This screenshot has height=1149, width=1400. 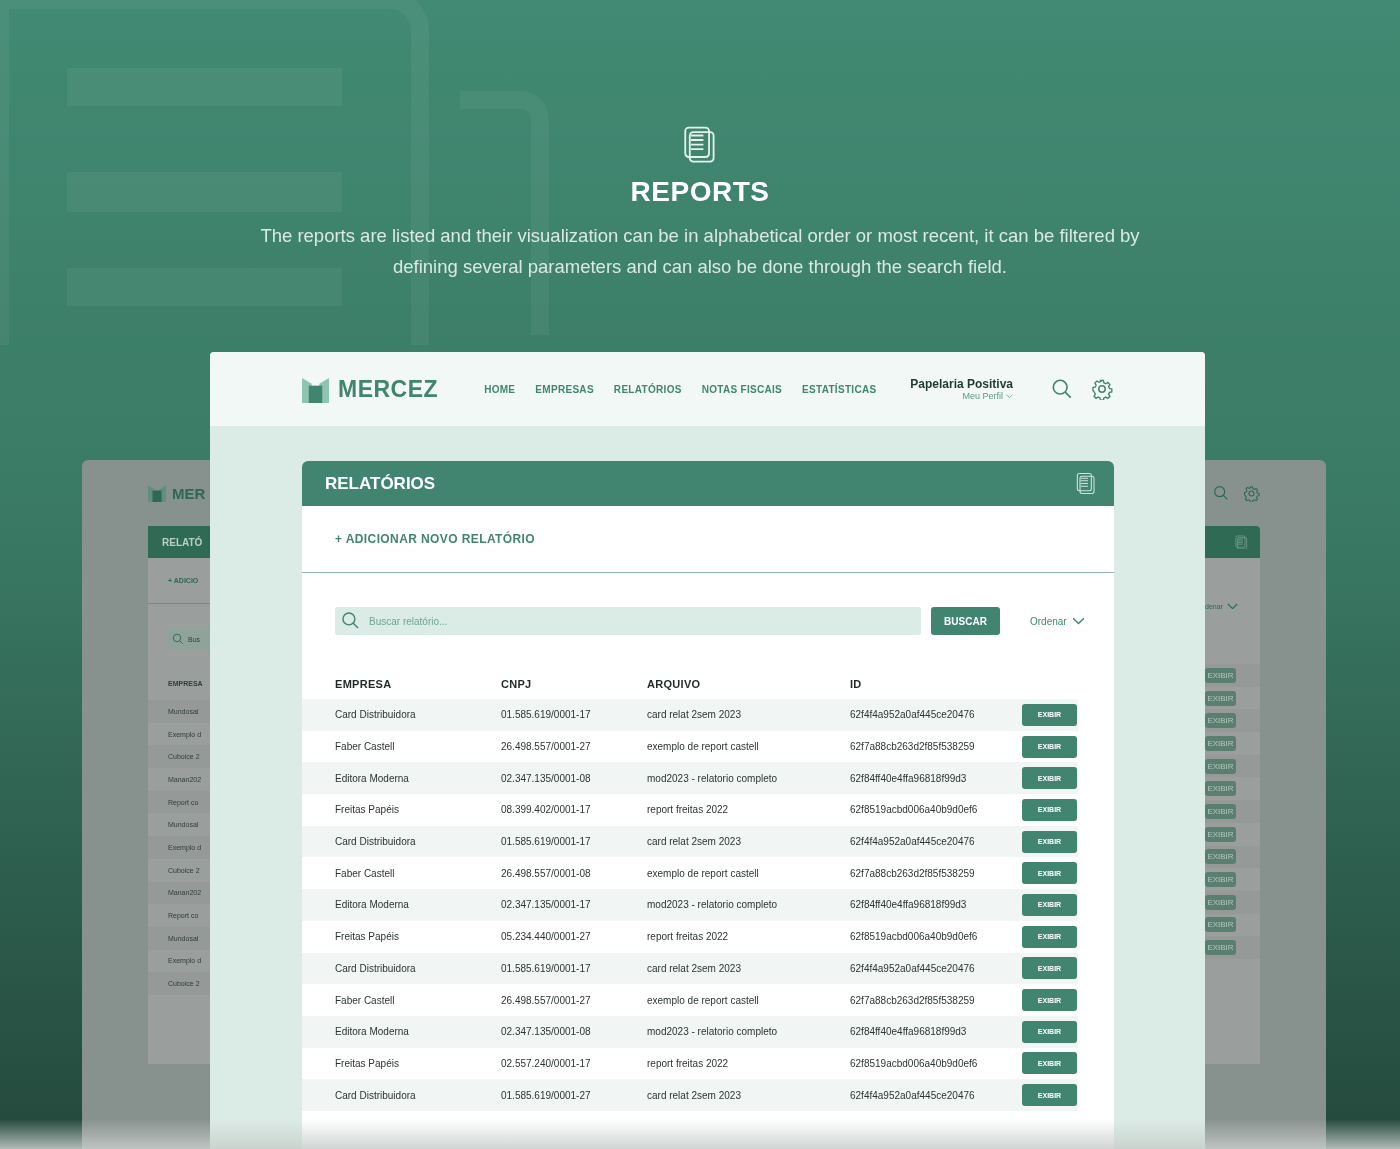 What do you see at coordinates (742, 389) in the screenshot?
I see `nav-link: NOTAS FISCAIS` at bounding box center [742, 389].